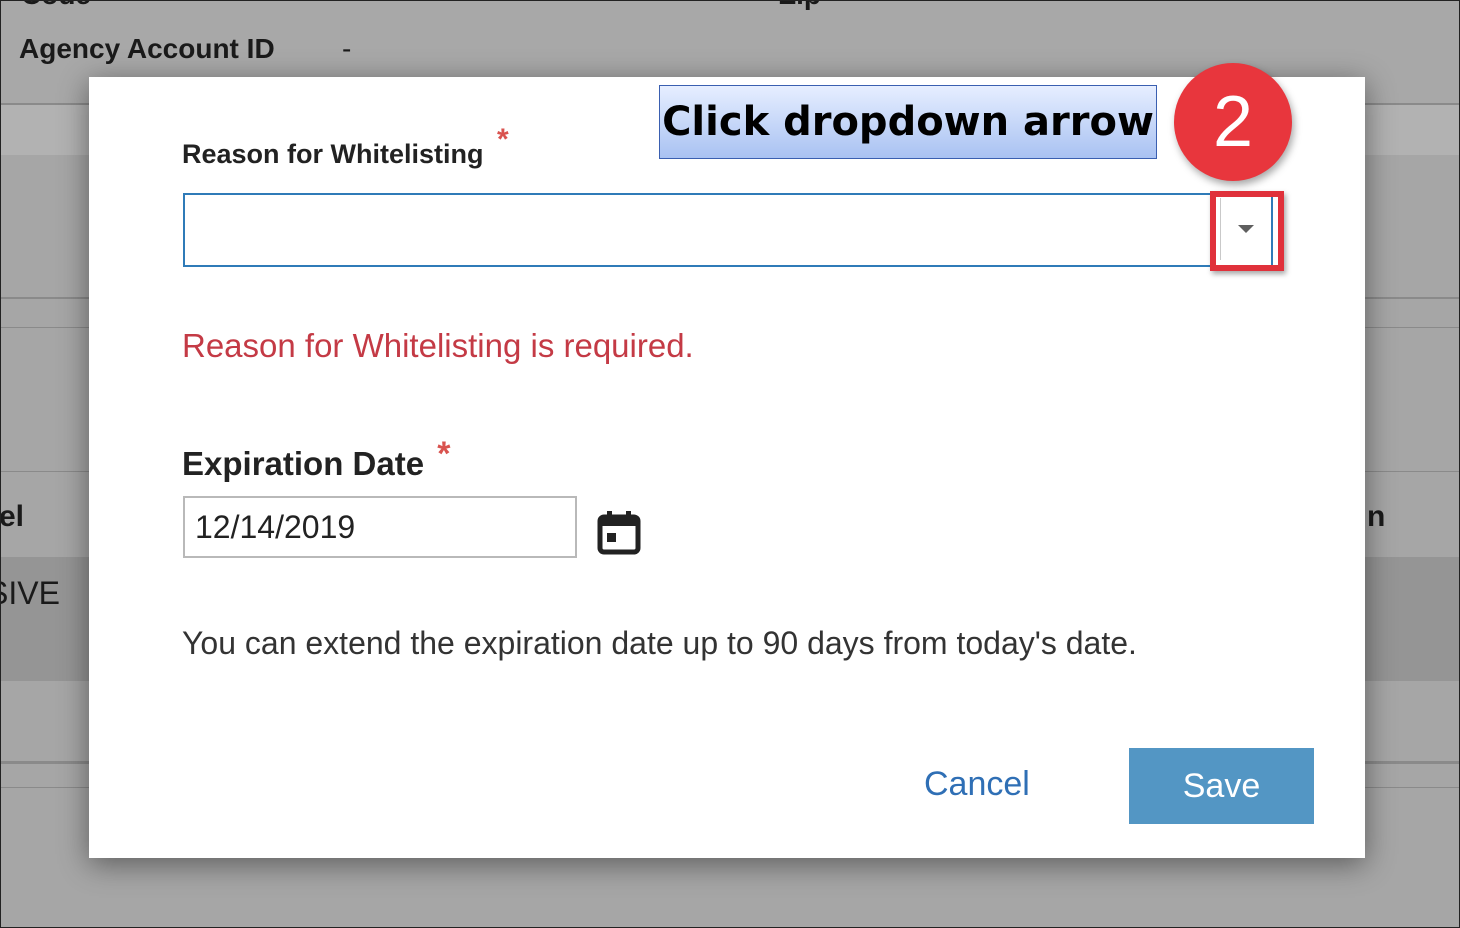  I want to click on reason-select, so click(728, 230).